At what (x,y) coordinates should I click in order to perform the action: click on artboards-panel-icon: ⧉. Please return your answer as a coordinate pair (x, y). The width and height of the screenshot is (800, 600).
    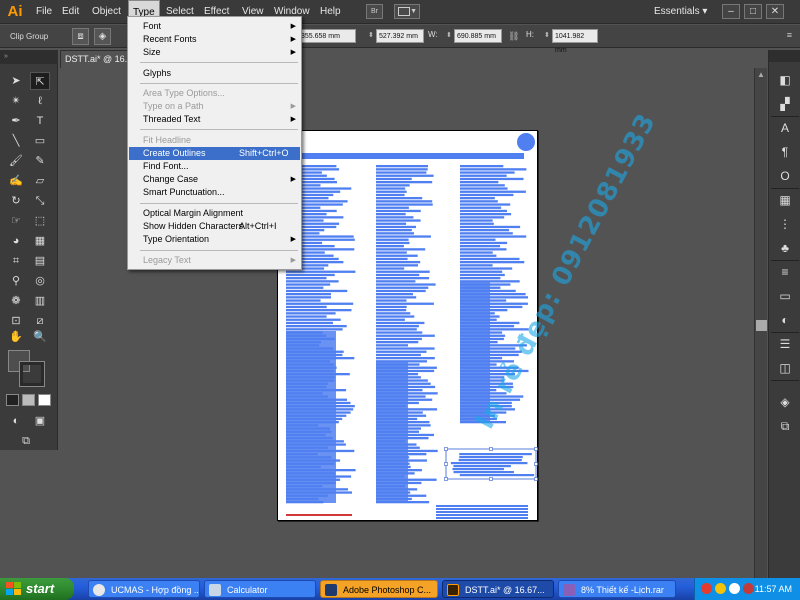
    Looking at the image, I should click on (785, 426).